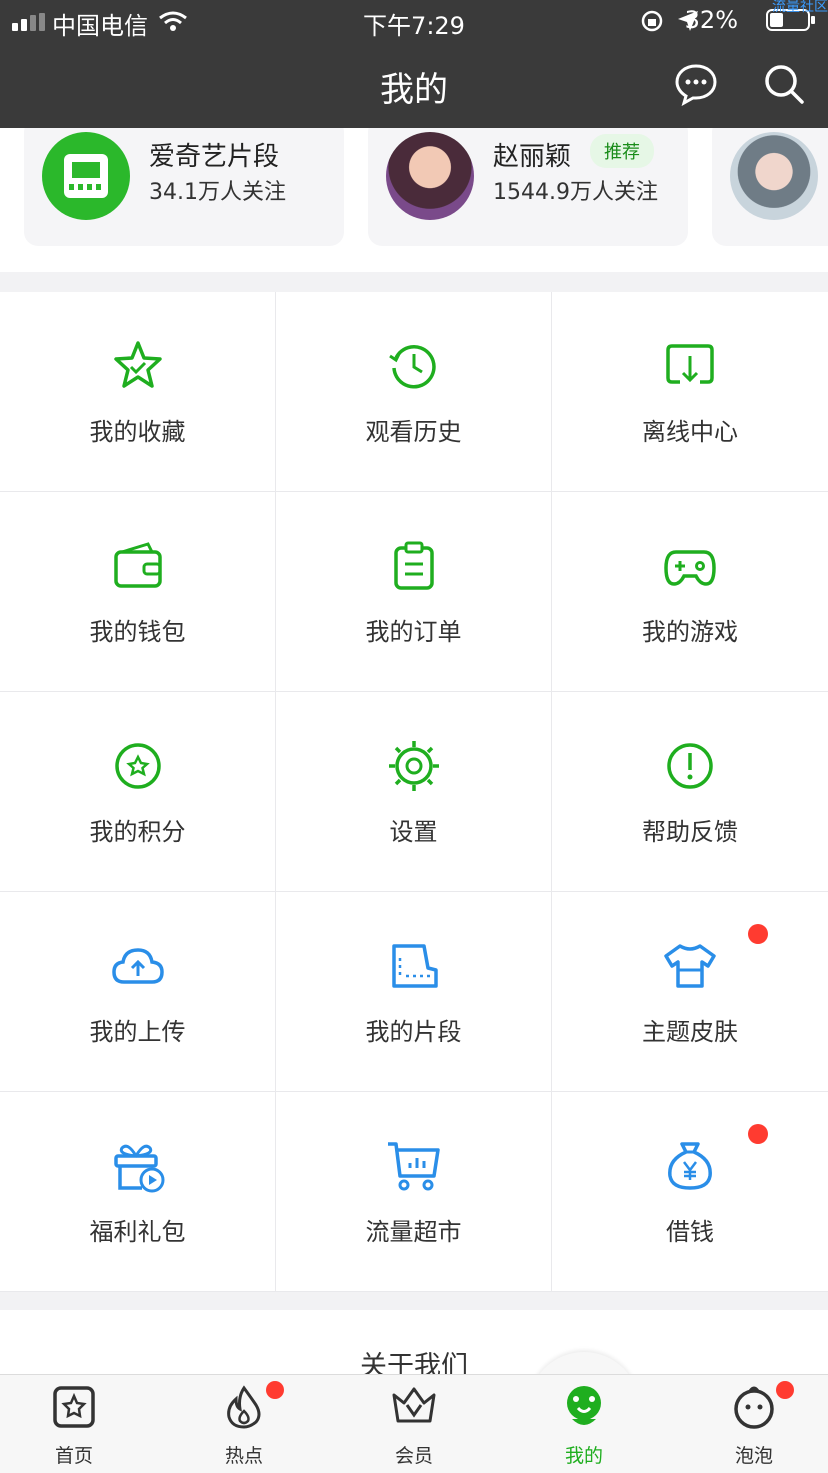 Image resolution: width=828 pixels, height=1473 pixels. Describe the element at coordinates (711, 20) in the screenshot. I see `battery-percent: 32%` at that location.